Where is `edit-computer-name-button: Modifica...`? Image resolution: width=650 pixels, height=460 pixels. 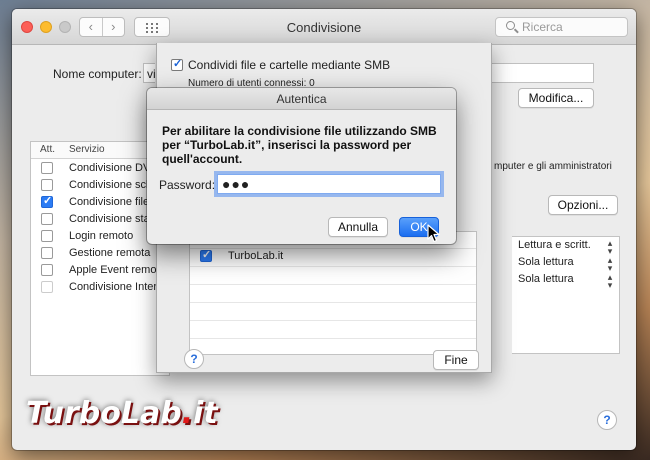 edit-computer-name-button: Modifica... is located at coordinates (556, 98).